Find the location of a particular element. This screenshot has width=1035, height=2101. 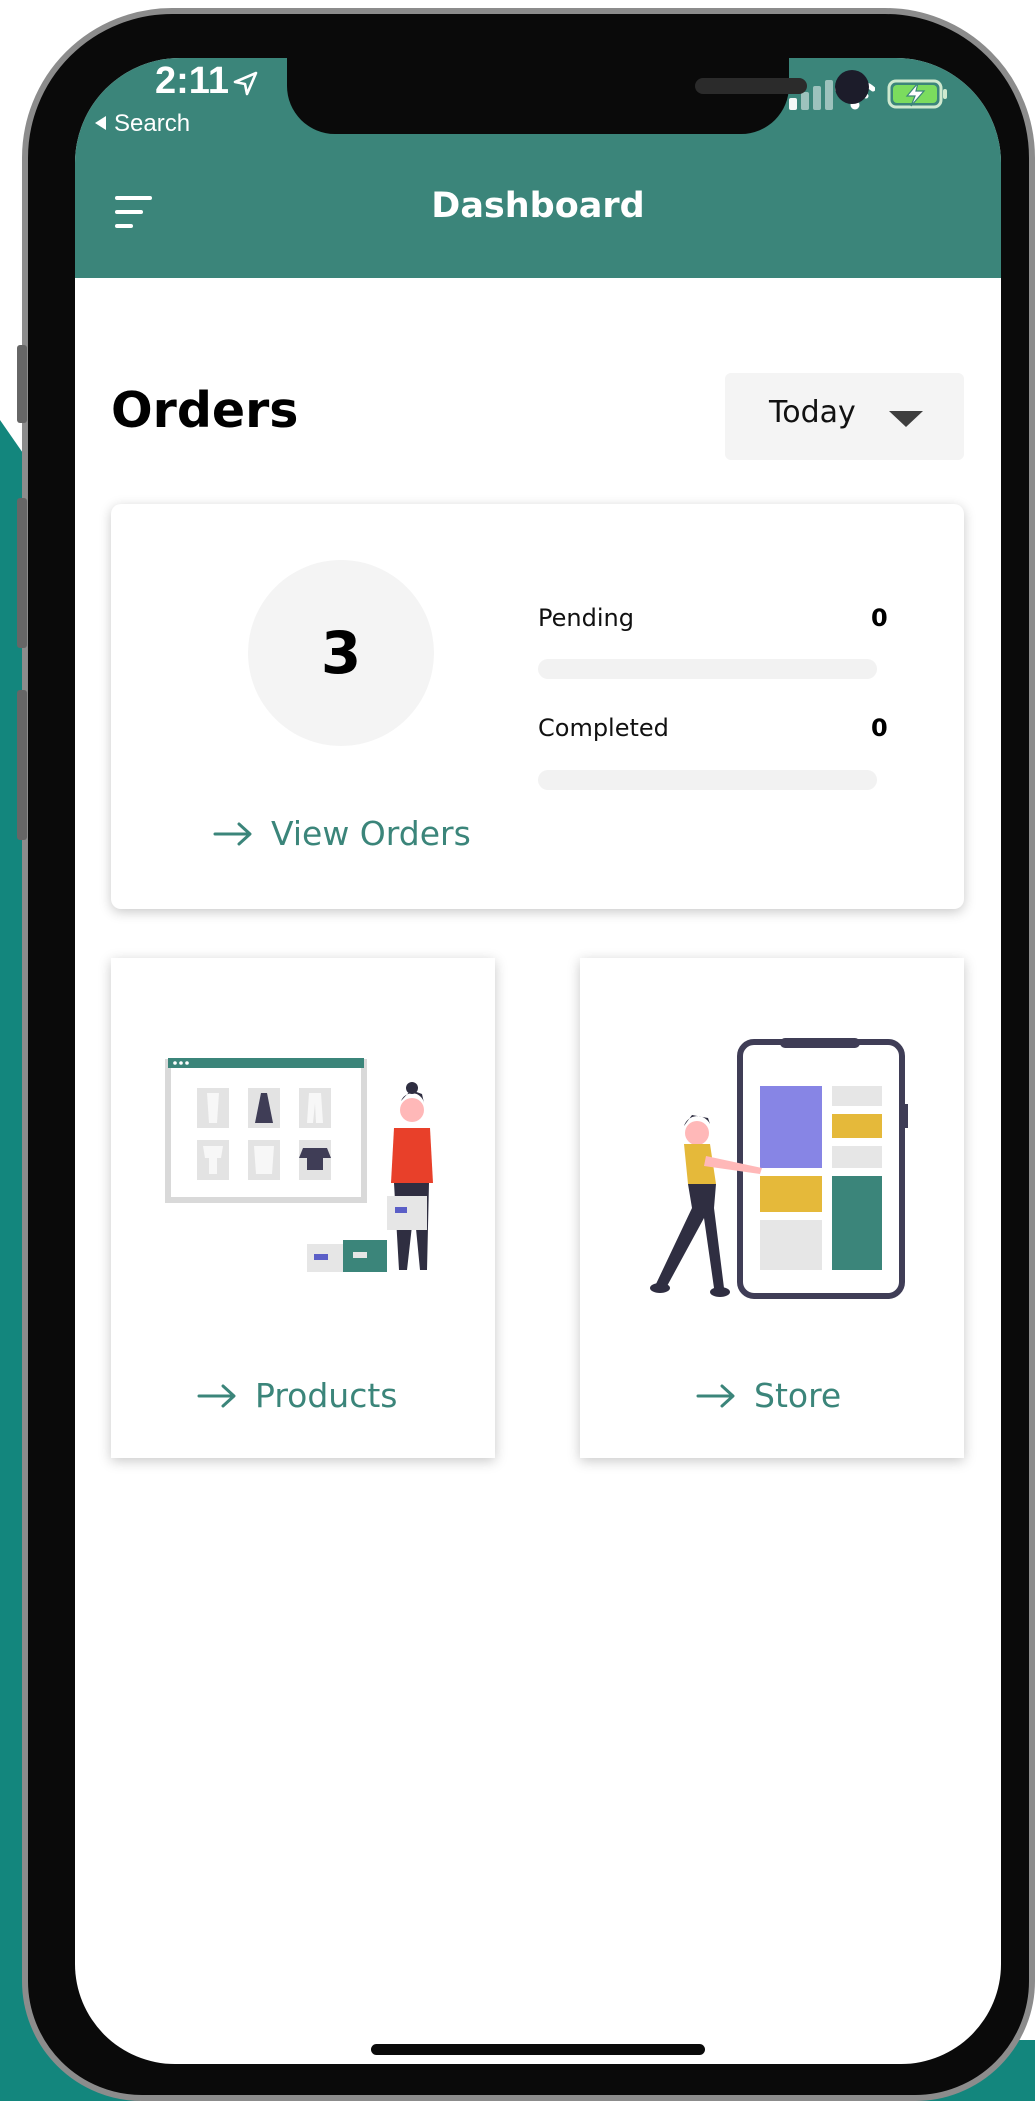

back-to-search-link: Search is located at coordinates (142, 124).